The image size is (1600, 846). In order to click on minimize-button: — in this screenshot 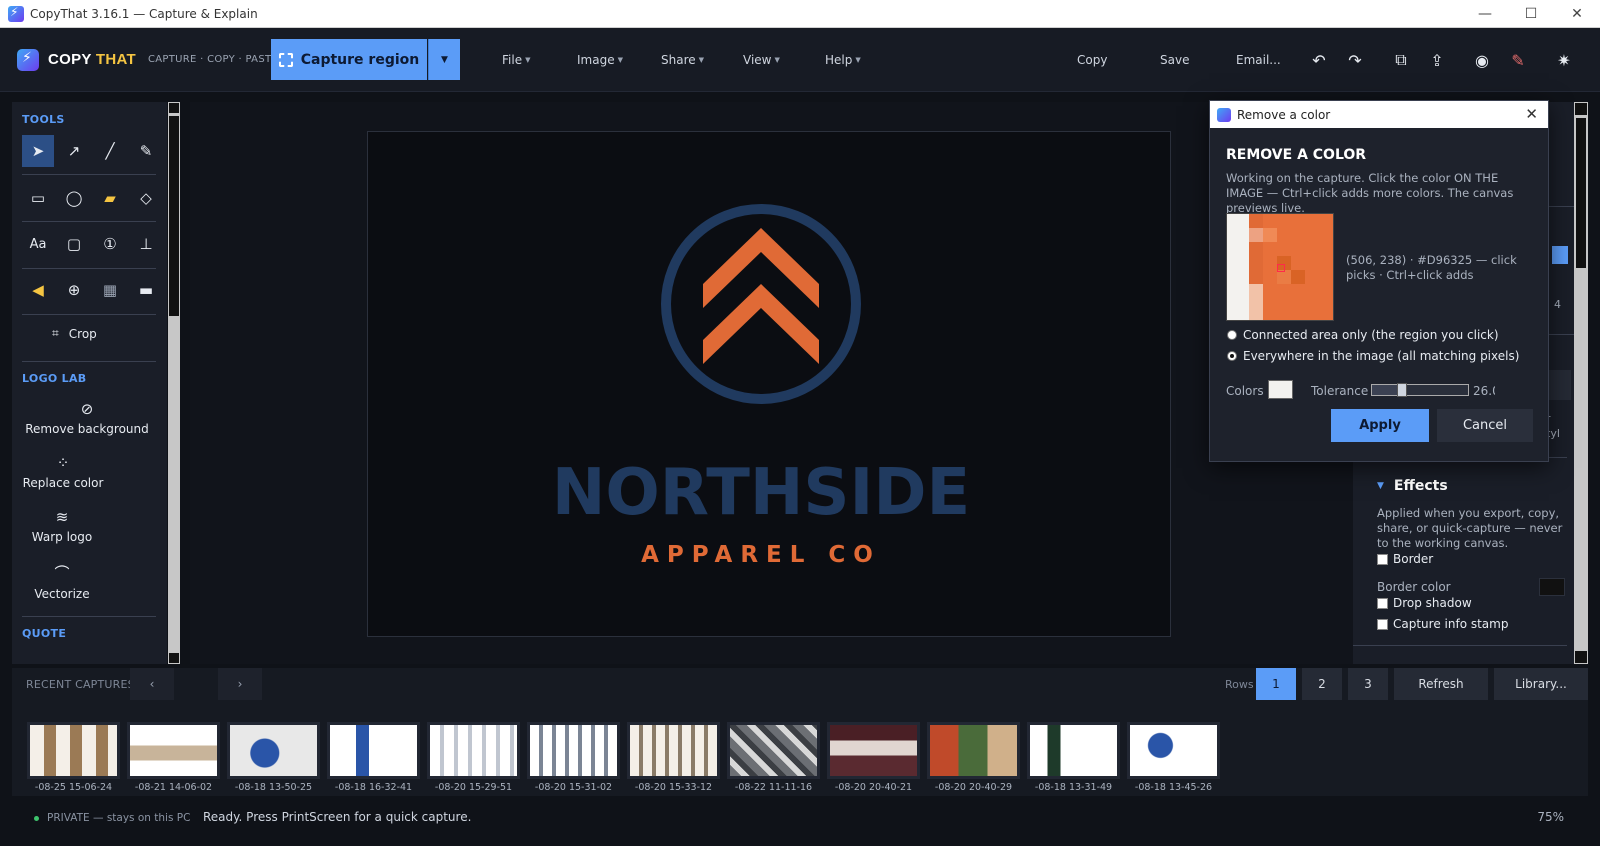, I will do `click(1485, 14)`.